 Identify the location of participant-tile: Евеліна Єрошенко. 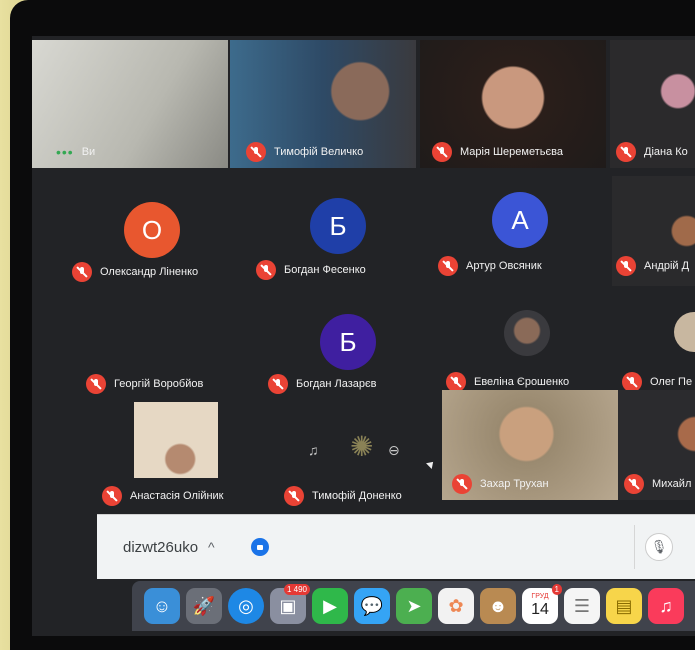
(530, 348).